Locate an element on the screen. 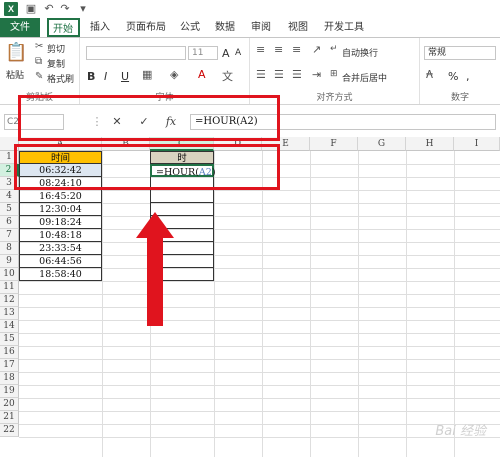  paste-icon: 📋 is located at coordinates (16, 52).